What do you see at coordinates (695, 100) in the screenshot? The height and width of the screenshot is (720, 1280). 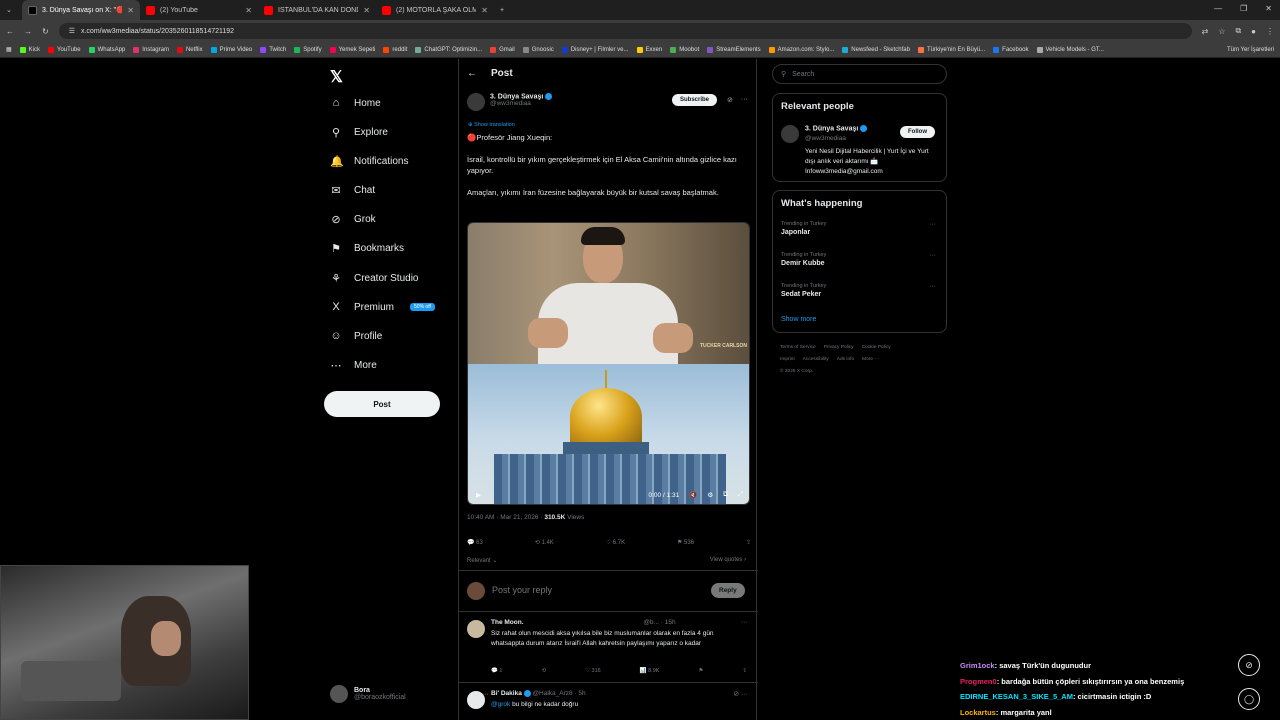 I see `subscribe-button: Subscribe` at bounding box center [695, 100].